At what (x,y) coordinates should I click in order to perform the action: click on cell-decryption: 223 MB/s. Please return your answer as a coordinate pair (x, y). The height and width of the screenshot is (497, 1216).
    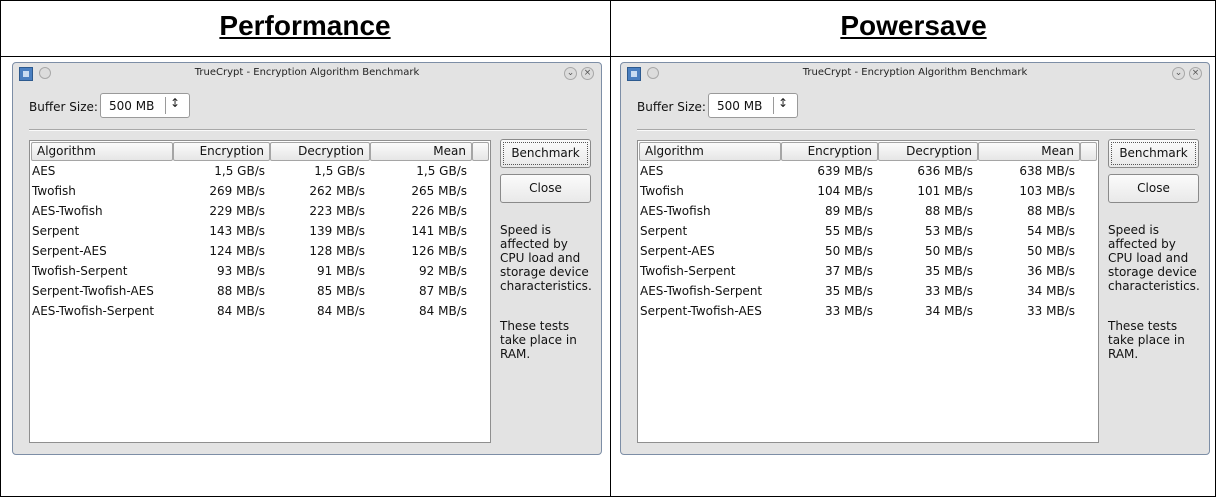
    Looking at the image, I should click on (337, 211).